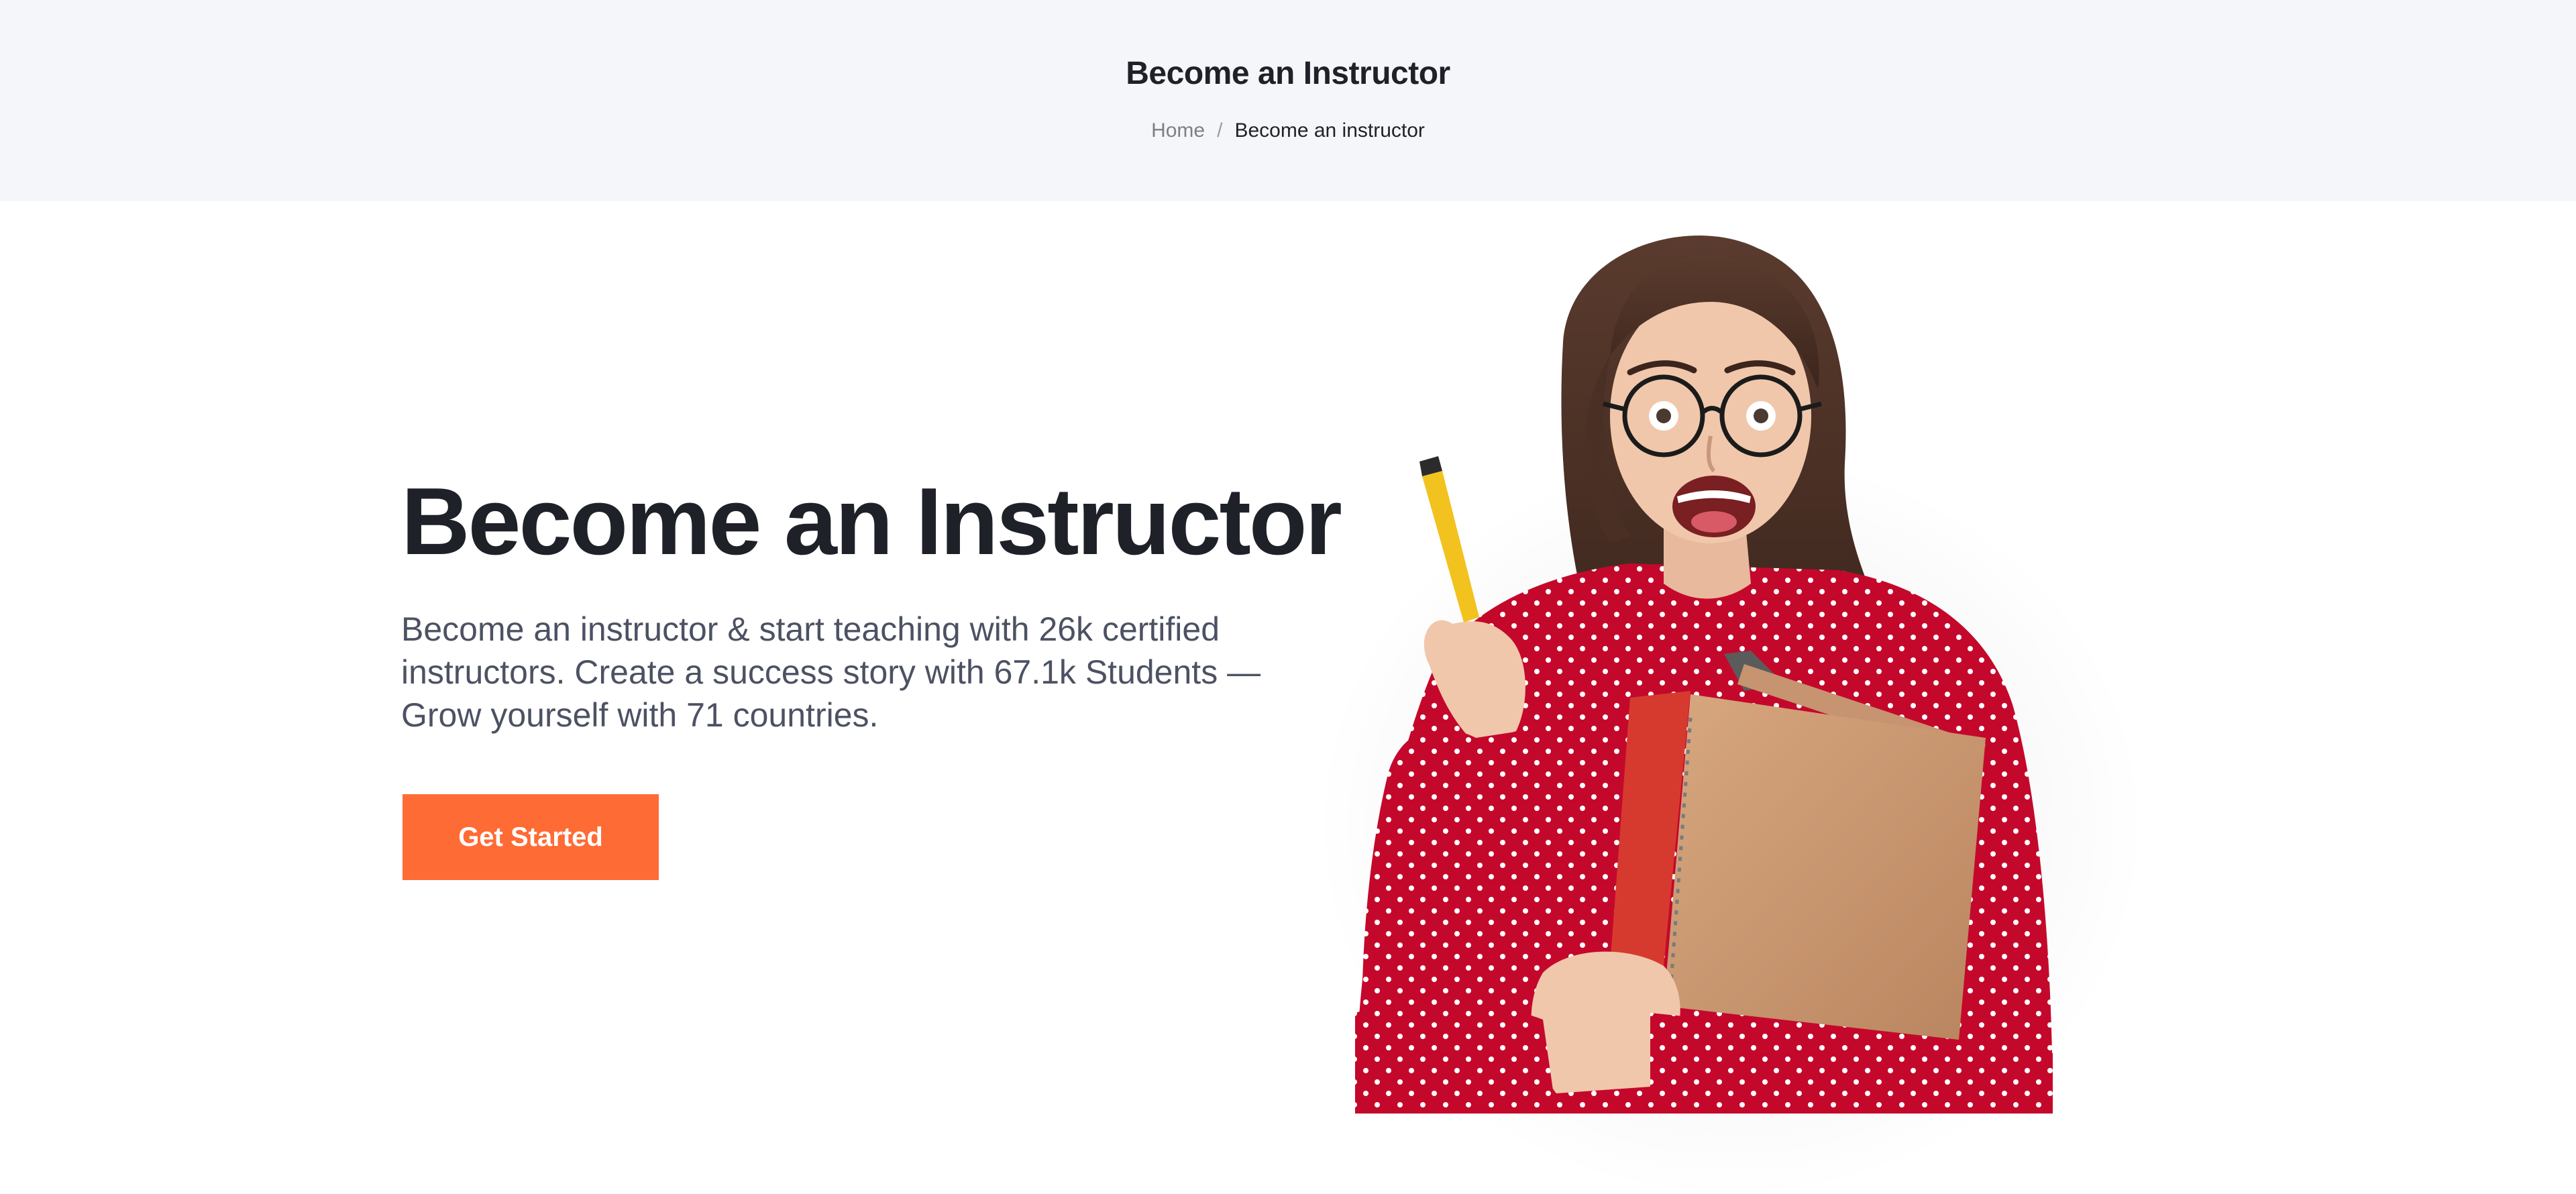  I want to click on breadcrumb: Home / Become an instructor, so click(1288, 130).